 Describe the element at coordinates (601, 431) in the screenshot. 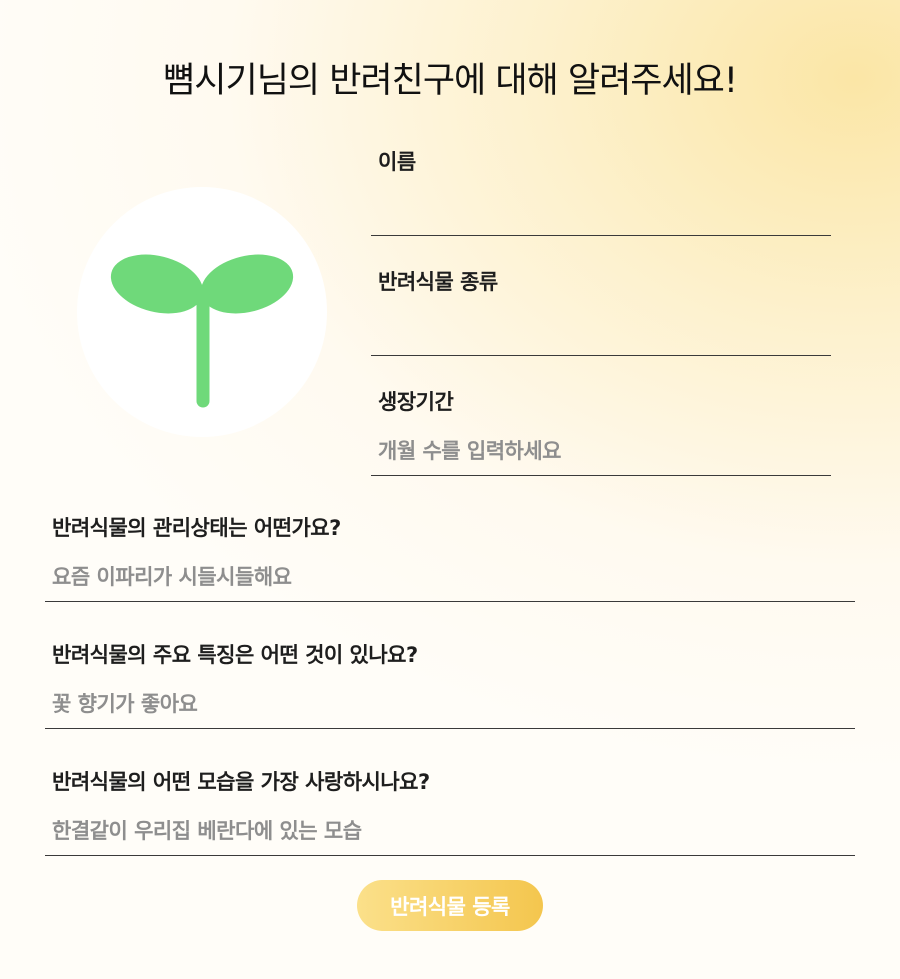

I see `period-field-group: 생장기간` at that location.